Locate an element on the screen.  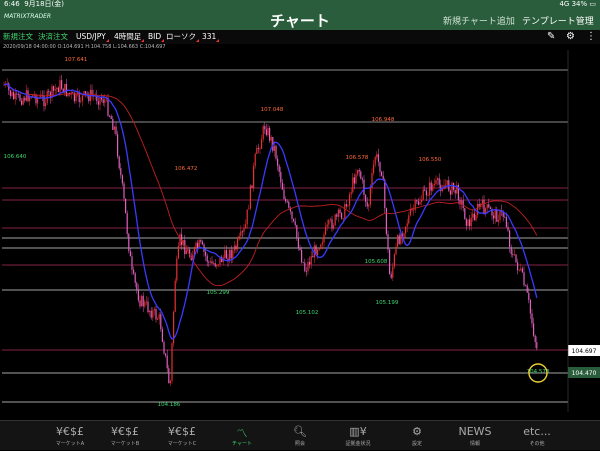
more-icon: ⋮ is located at coordinates (591, 37).